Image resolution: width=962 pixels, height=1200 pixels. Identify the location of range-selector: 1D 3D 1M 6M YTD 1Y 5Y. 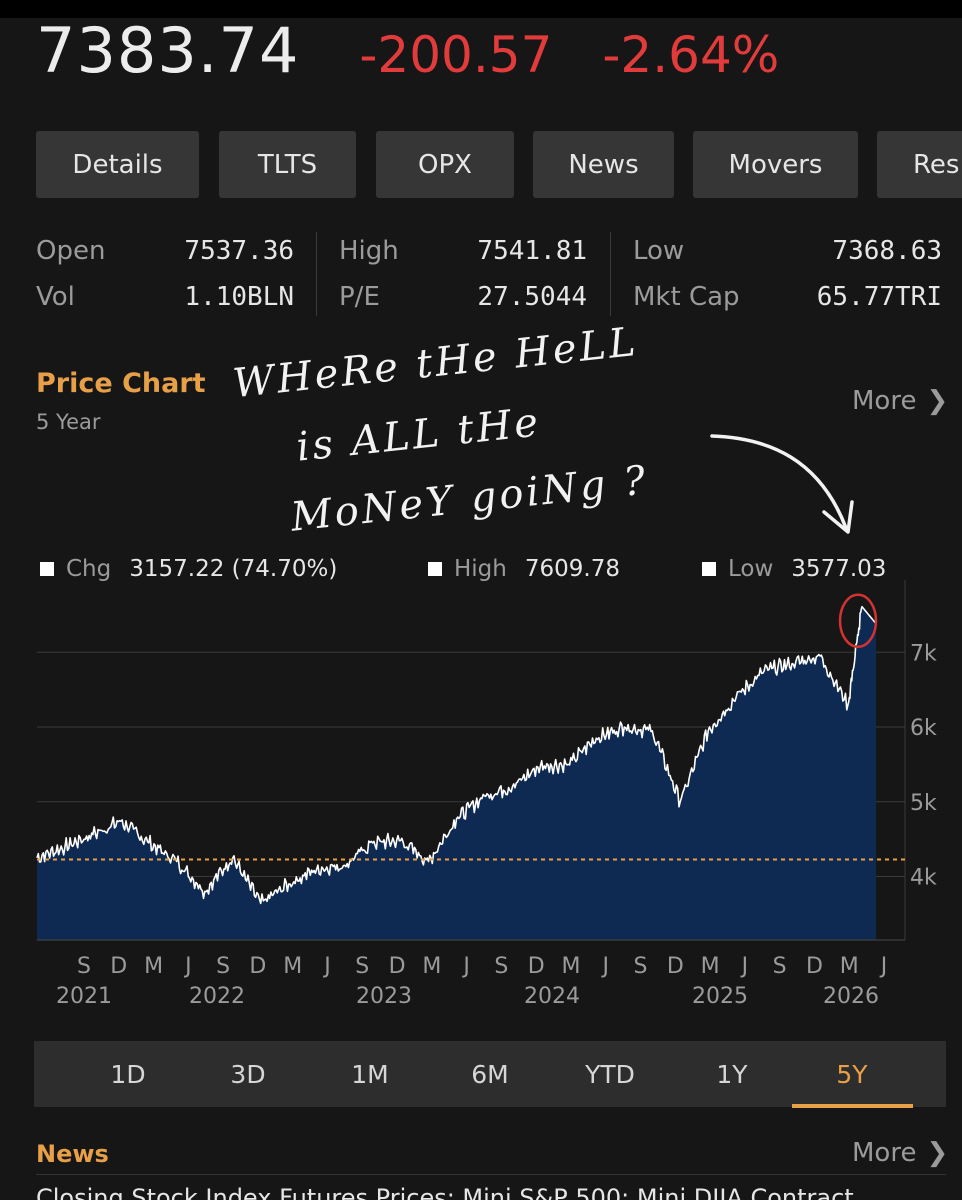
(490, 1074).